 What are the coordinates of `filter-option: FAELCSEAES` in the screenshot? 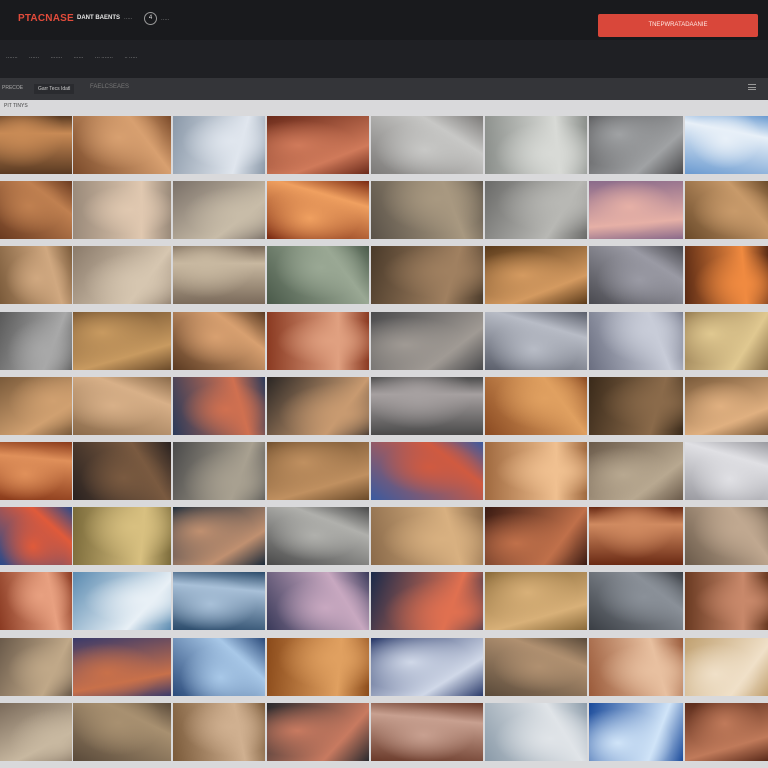 It's located at (109, 87).